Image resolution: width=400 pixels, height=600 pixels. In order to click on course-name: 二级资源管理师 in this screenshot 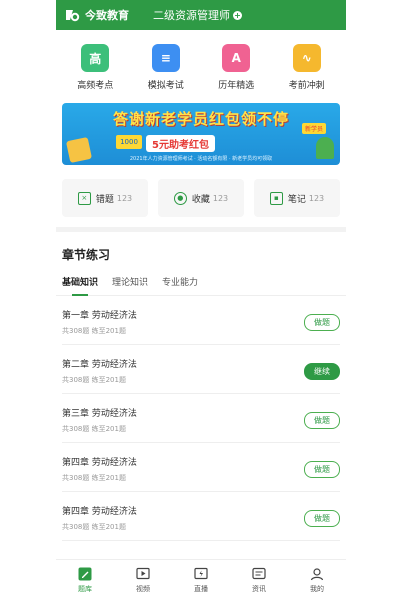, I will do `click(191, 15)`.